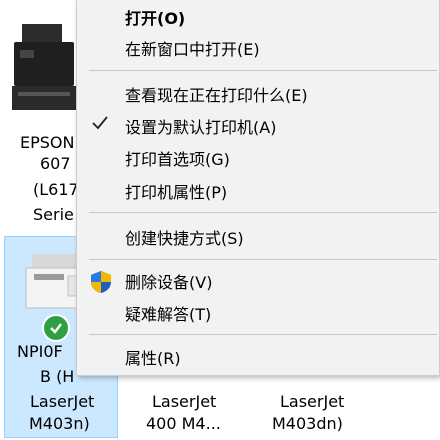 The height and width of the screenshot is (440, 440). I want to click on menu-item-label: 属性(R), so click(153, 358).